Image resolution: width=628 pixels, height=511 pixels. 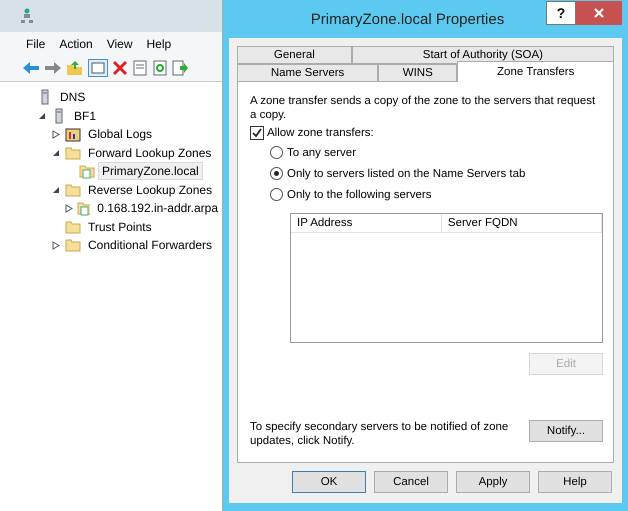 What do you see at coordinates (160, 68) in the screenshot?
I see `refresh-icon` at bounding box center [160, 68].